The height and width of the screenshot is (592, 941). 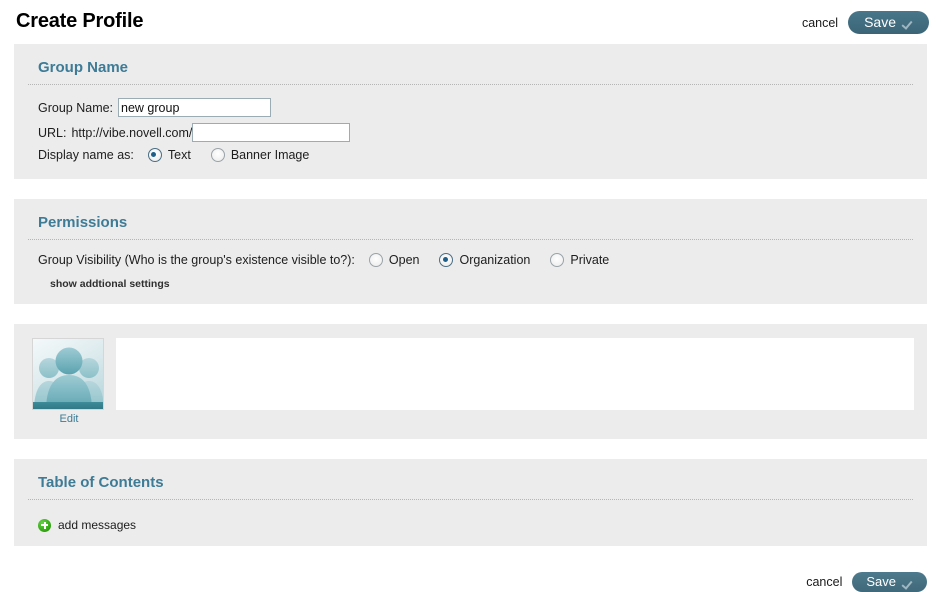 I want to click on save-button-bottom: Save, so click(x=889, y=582).